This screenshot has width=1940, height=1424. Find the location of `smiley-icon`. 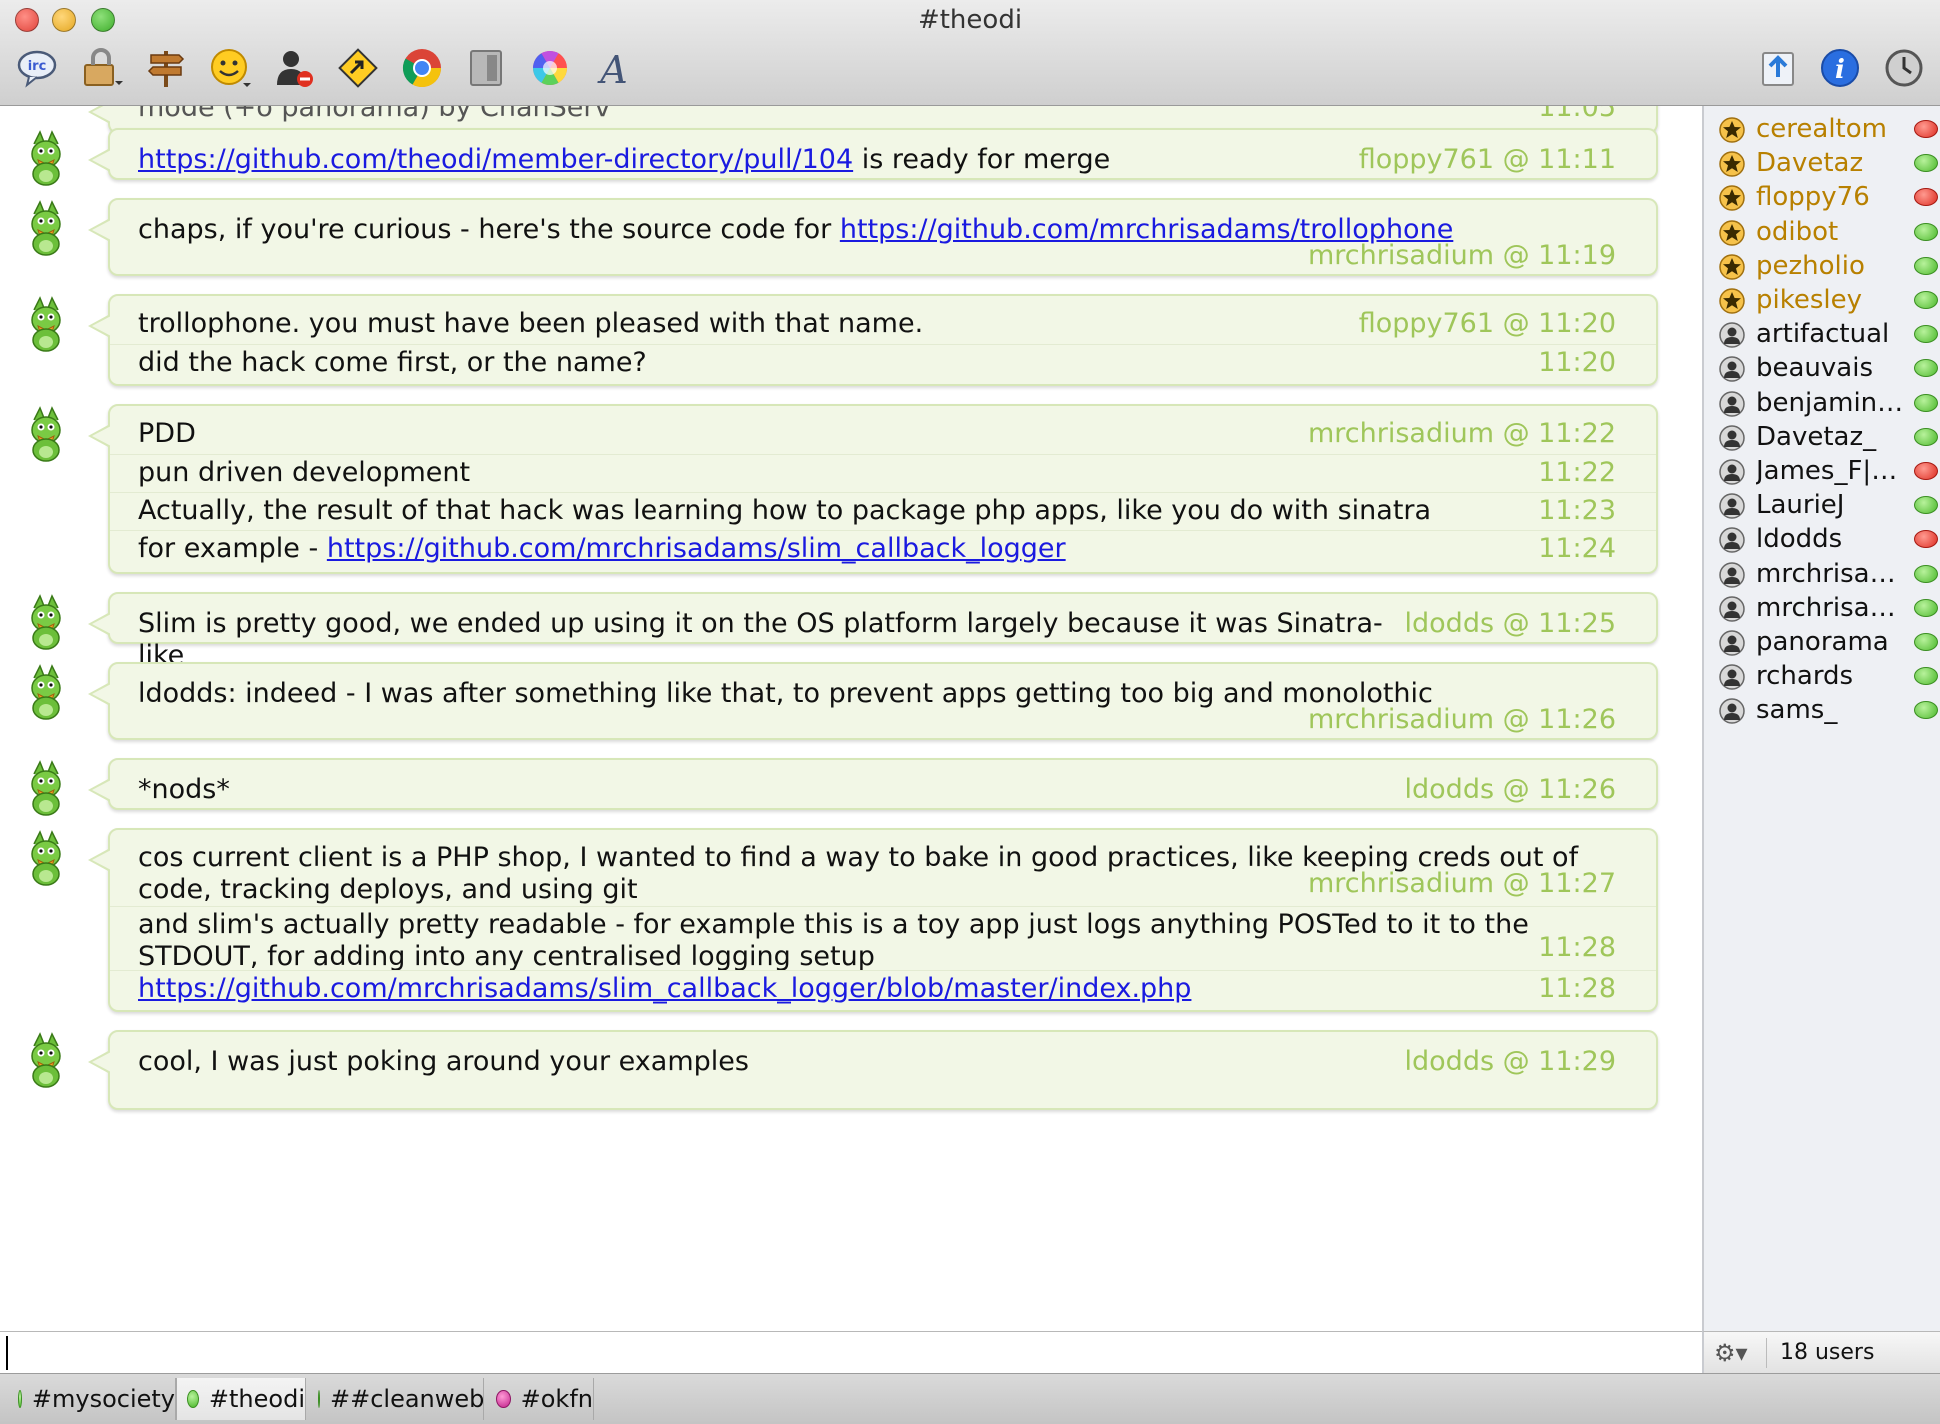

smiley-icon is located at coordinates (230, 68).